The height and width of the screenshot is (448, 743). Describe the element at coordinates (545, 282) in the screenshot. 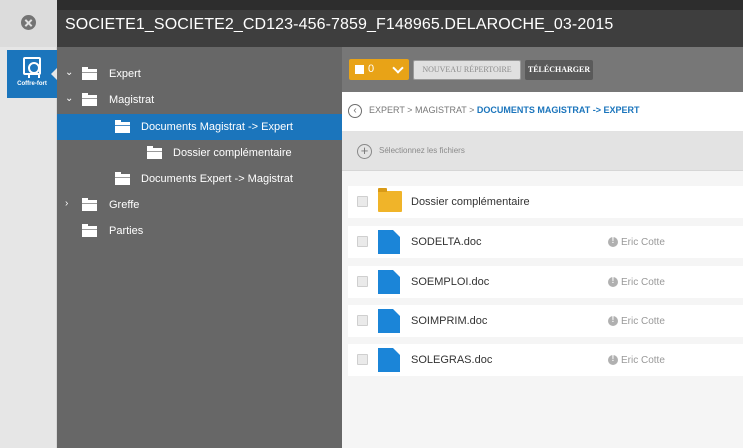

I see `file-row: SOEMPLOI.doc Eric Cotte` at that location.